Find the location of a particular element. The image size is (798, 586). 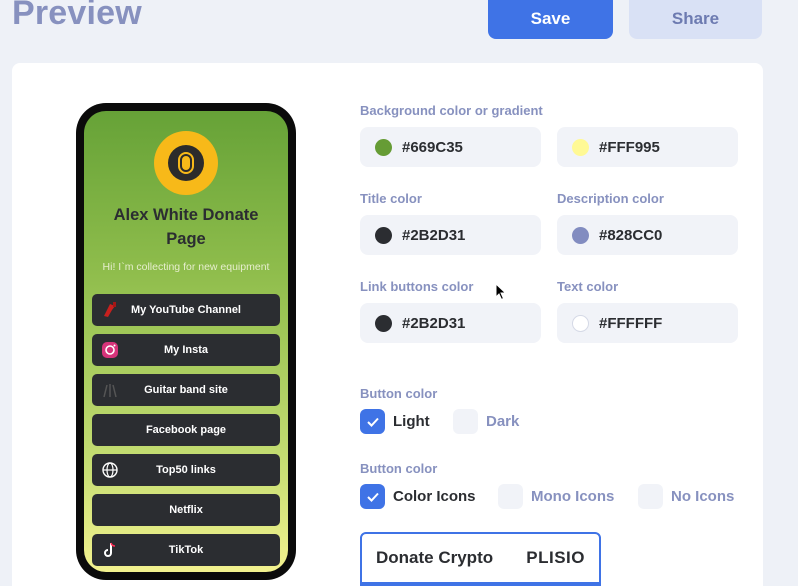

avatar is located at coordinates (186, 163).